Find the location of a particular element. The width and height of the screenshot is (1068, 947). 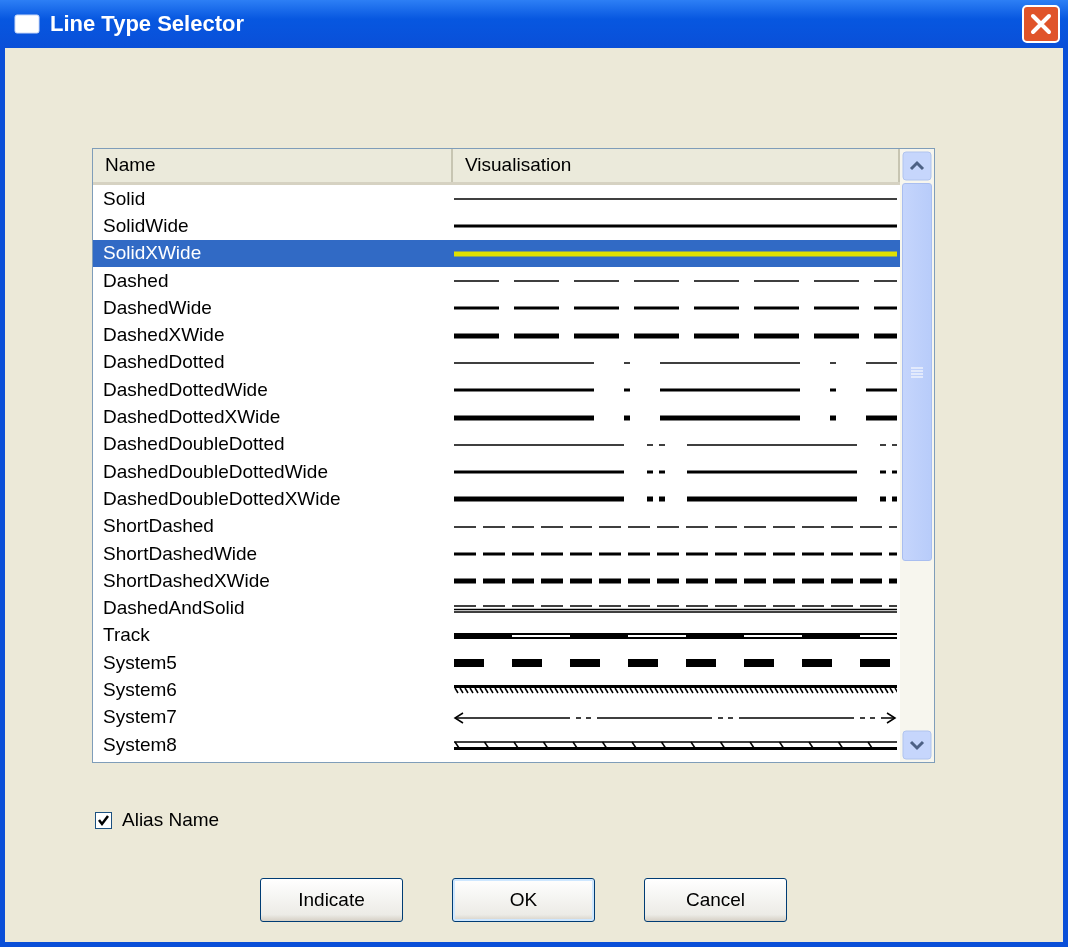

list-row: ShortDashed is located at coordinates (496, 526).